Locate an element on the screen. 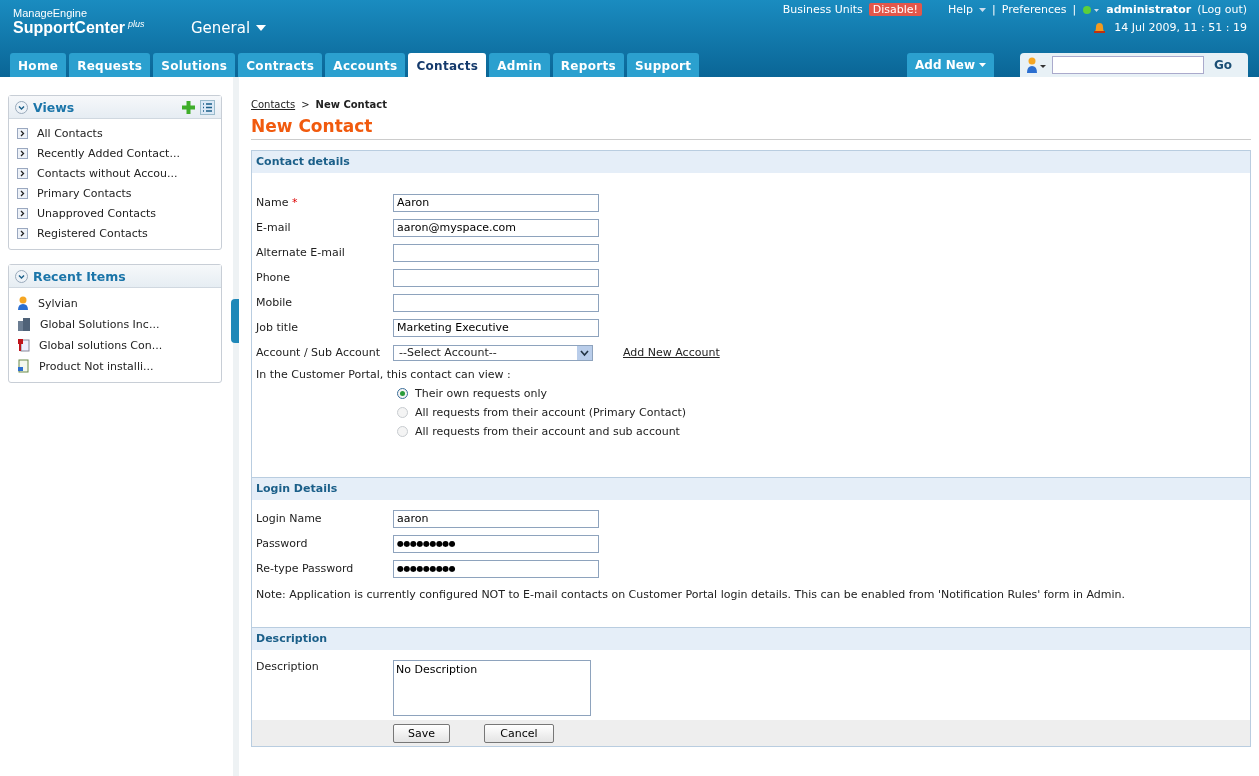  note-text: Note: Application is currently configured NOT to E-mail contacts on Customer Portal login details. This can be enabled from 'Notification Rules' form in Admin. is located at coordinates (691, 594).